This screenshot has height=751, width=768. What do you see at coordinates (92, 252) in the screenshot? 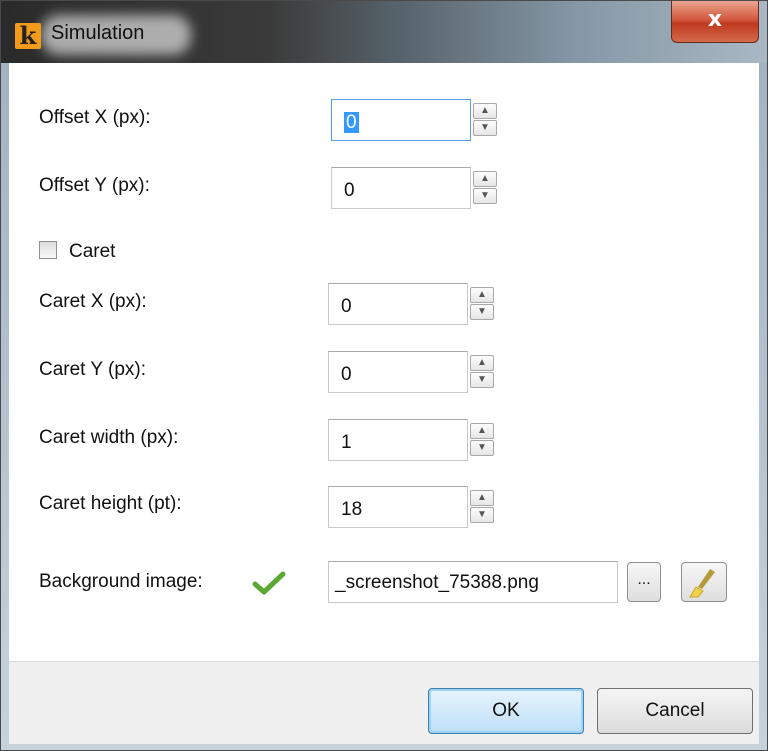
I see `caret-checkbox-label: Caret` at bounding box center [92, 252].